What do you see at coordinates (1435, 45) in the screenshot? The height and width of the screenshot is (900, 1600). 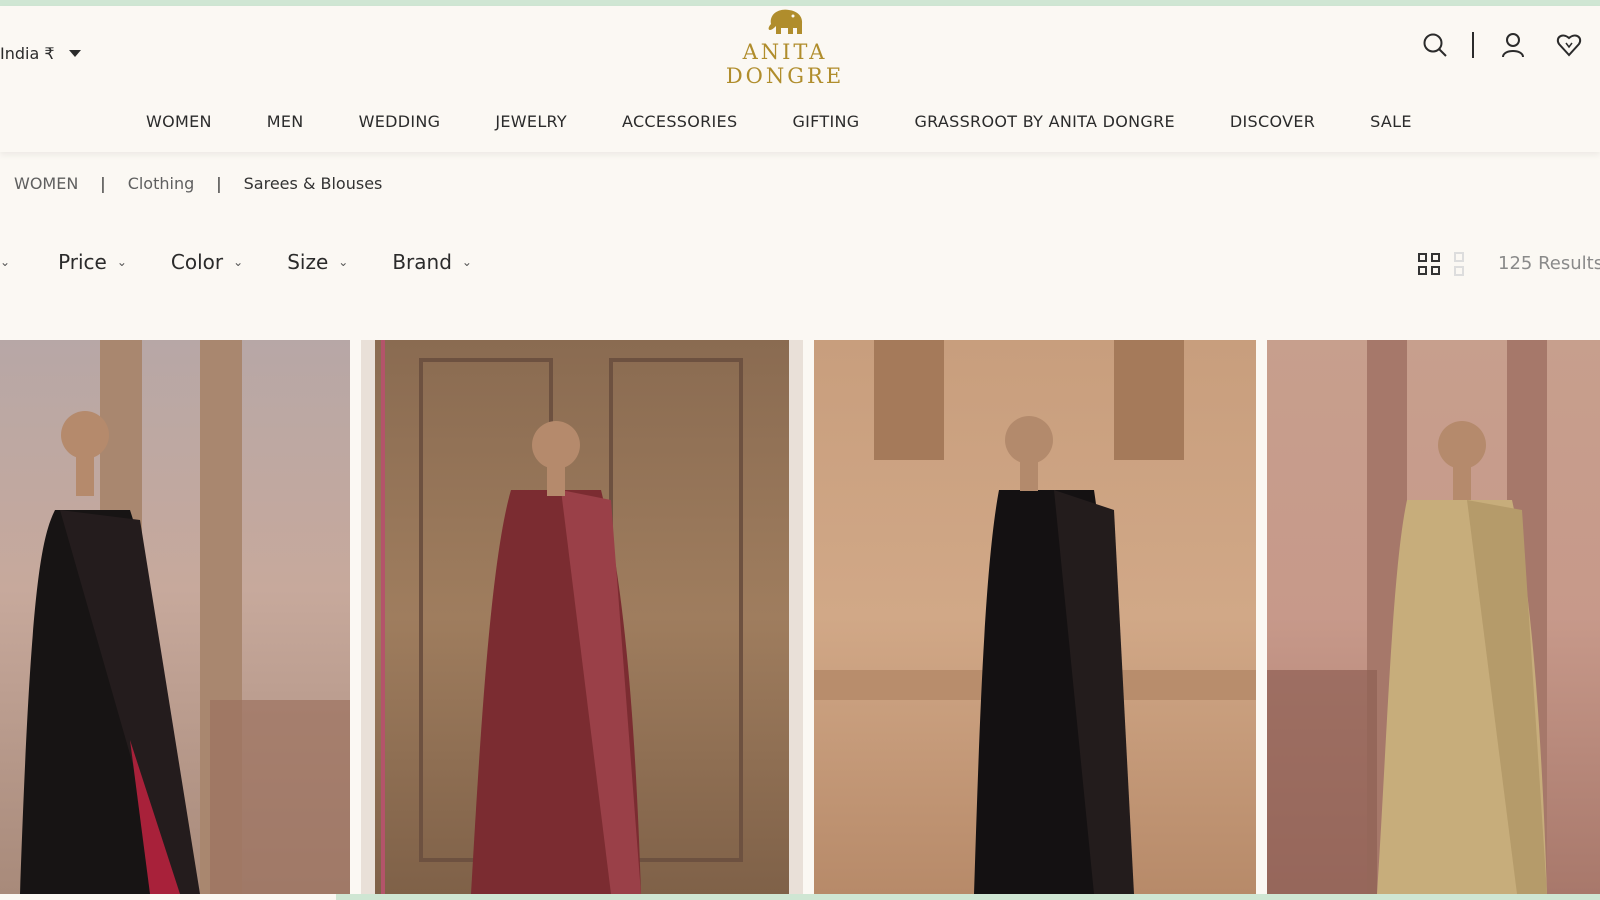 I see `search-icon` at bounding box center [1435, 45].